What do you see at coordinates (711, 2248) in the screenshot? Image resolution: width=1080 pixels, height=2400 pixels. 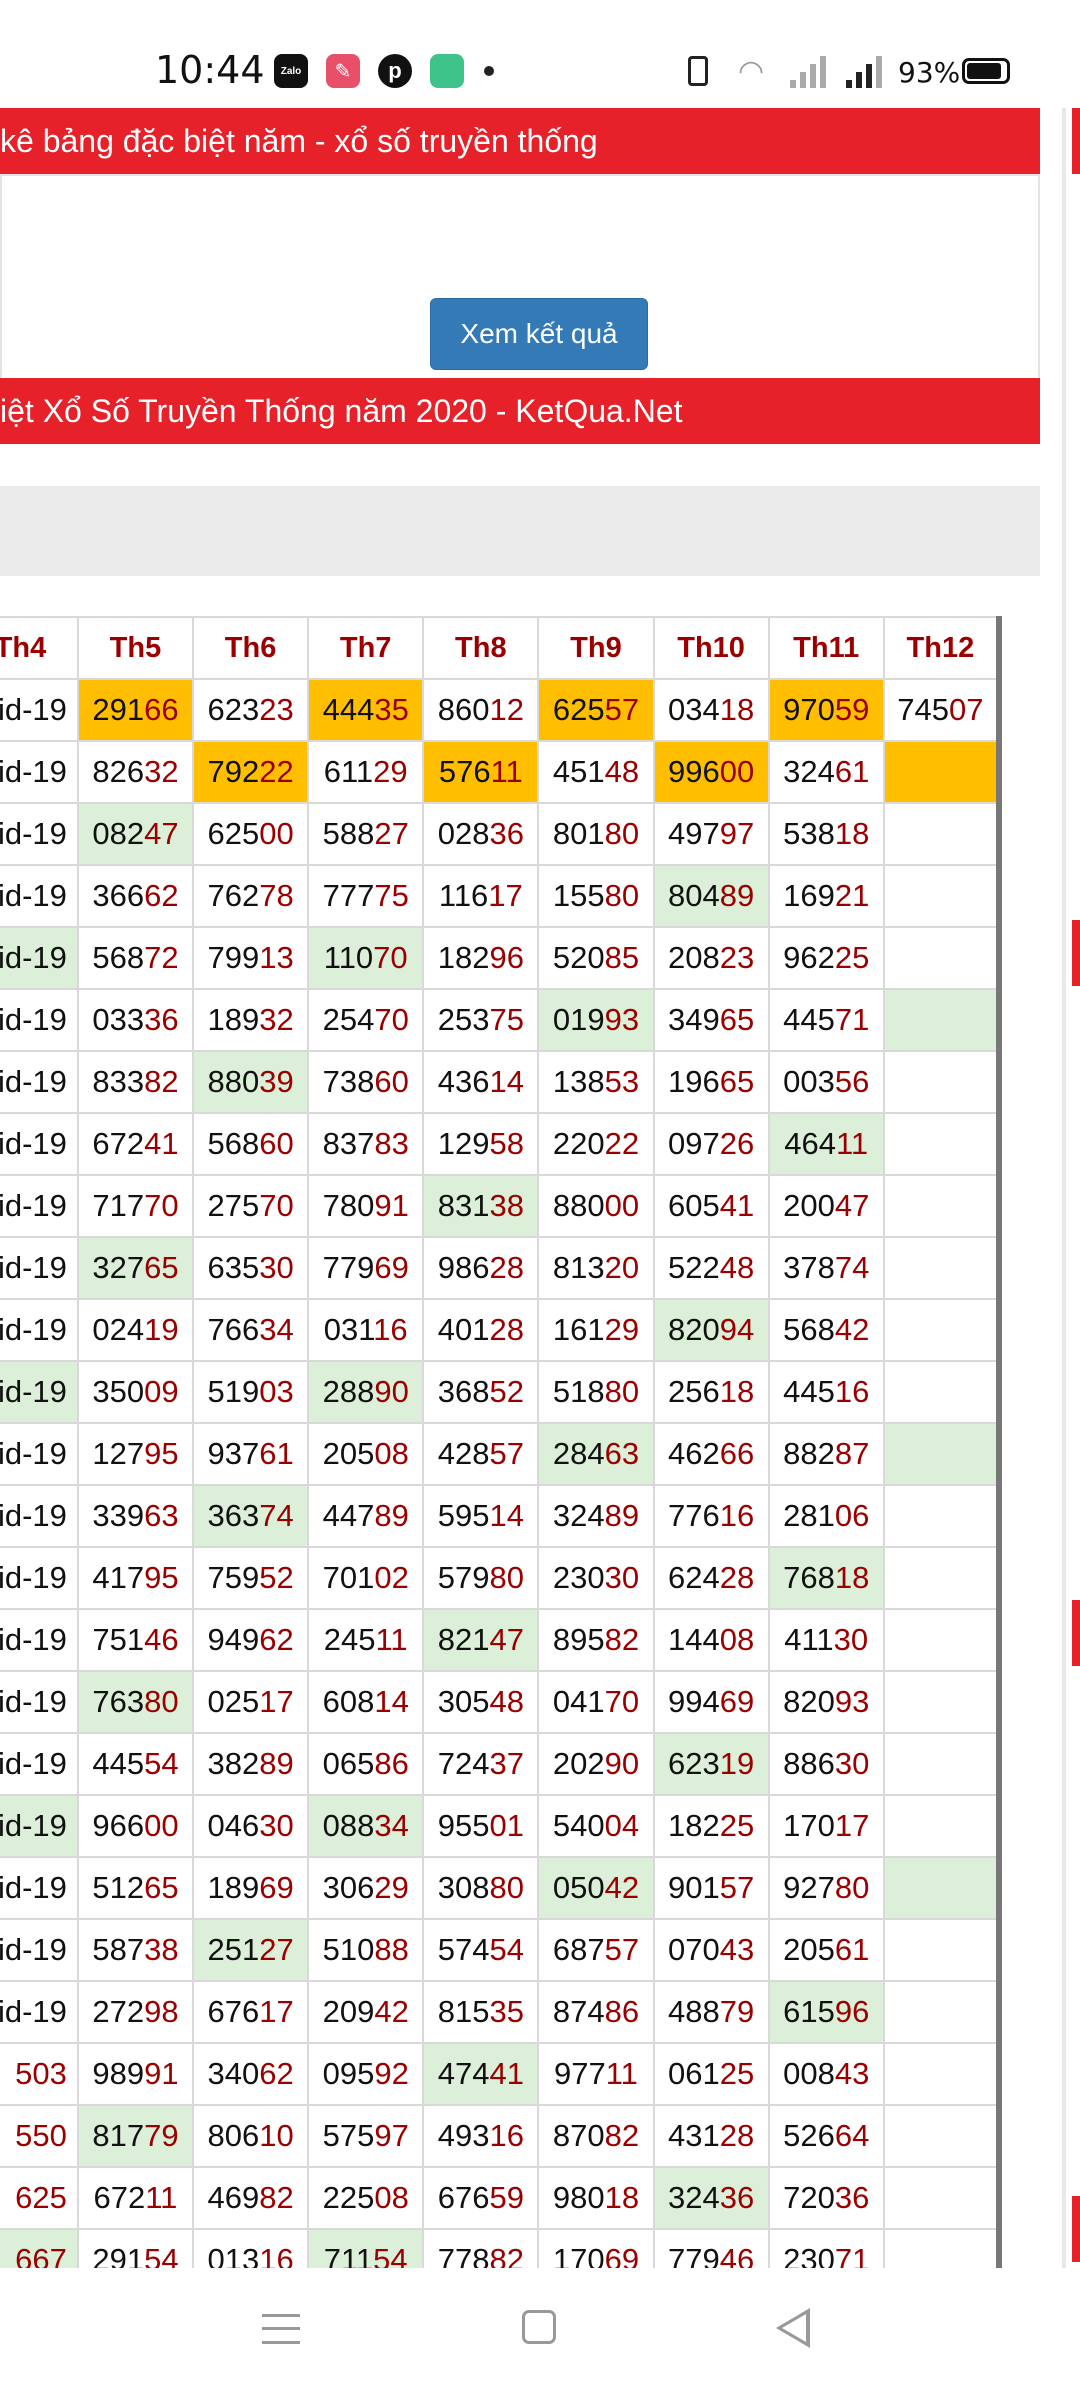 I see `result-cell: 77946` at bounding box center [711, 2248].